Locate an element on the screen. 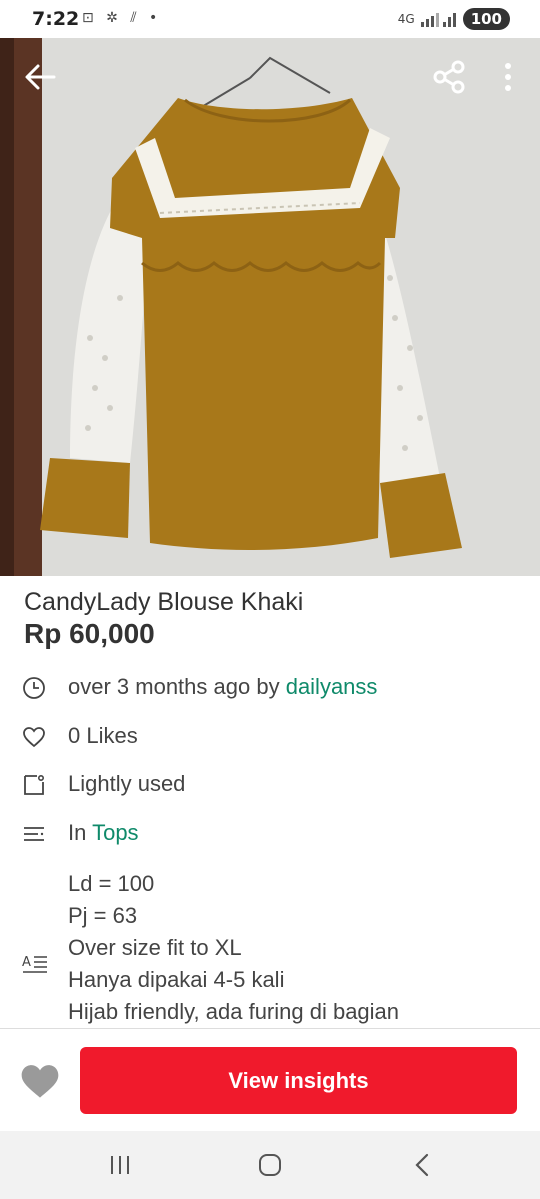  bottom-divider is located at coordinates (270, 1028).